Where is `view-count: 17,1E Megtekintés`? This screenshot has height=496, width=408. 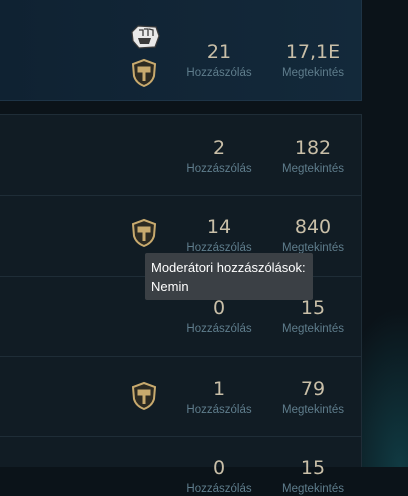 view-count: 17,1E Megtekintés is located at coordinates (313, 60).